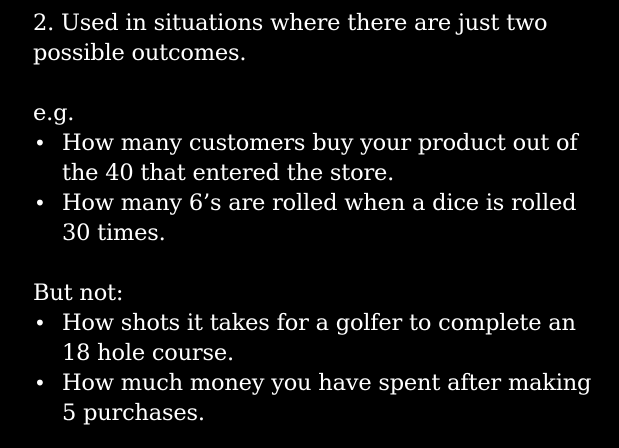 The width and height of the screenshot is (619, 448). Describe the element at coordinates (54, 113) in the screenshot. I see `examples-heading: e.g.` at that location.